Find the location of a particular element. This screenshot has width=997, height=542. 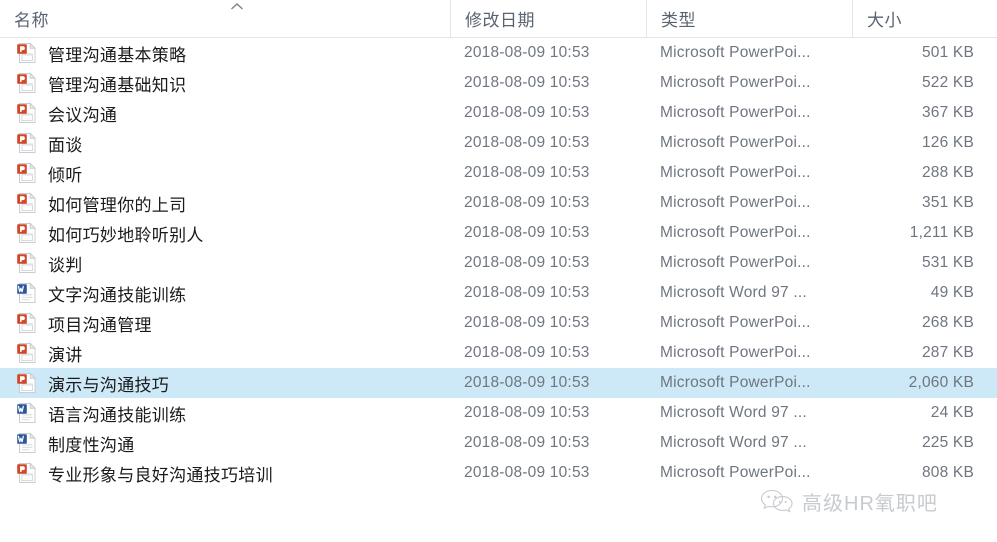

wechat-logo-icon is located at coordinates (777, 501).